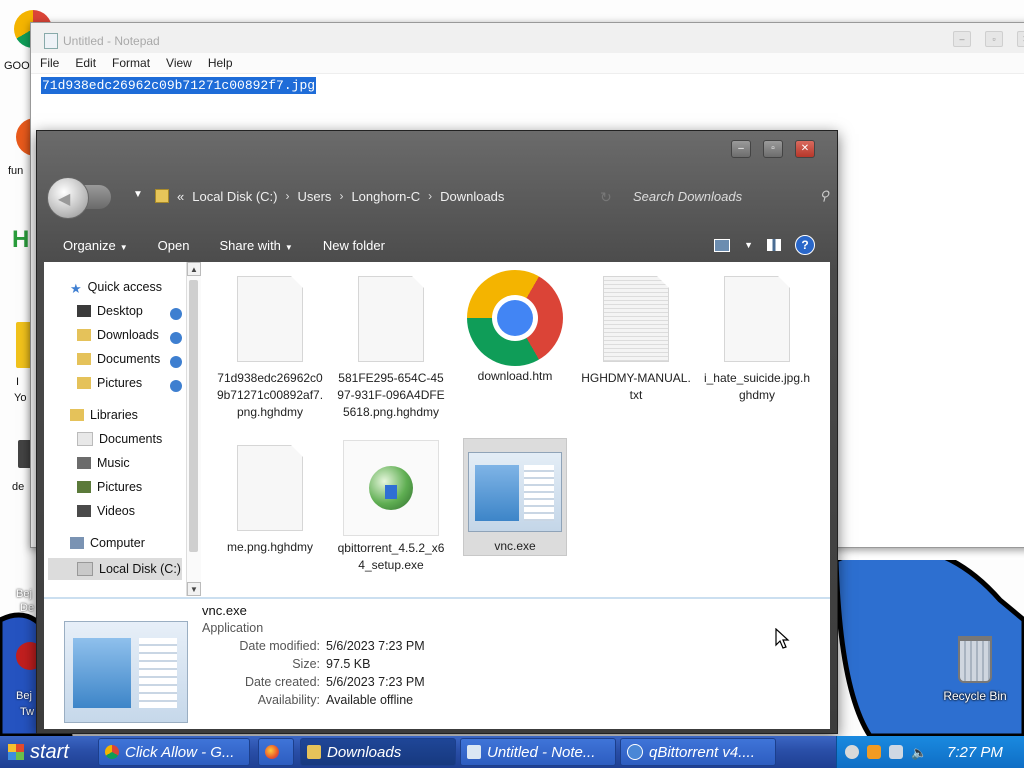  I want to click on volume-icon: 🔈, so click(919, 752).